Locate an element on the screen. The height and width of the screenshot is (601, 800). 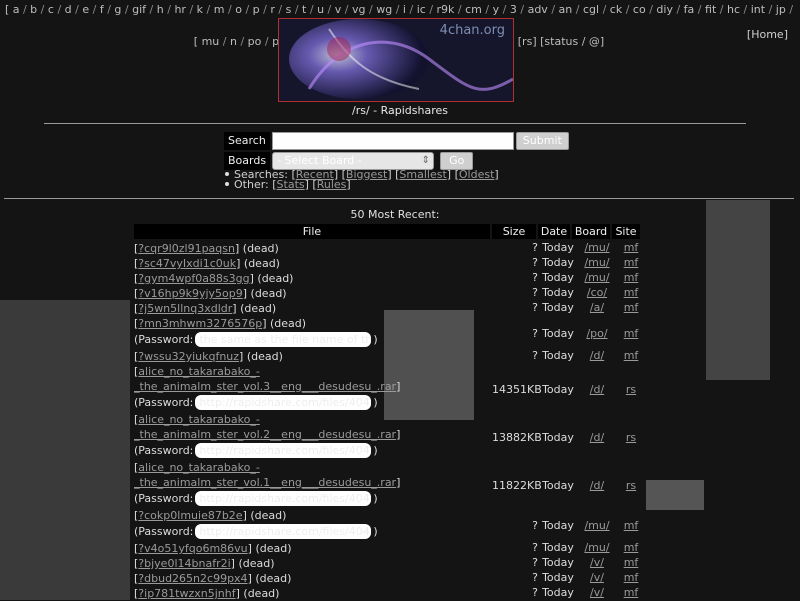
file-link: ?j5wn5llnq3xdldr is located at coordinates (185, 308).